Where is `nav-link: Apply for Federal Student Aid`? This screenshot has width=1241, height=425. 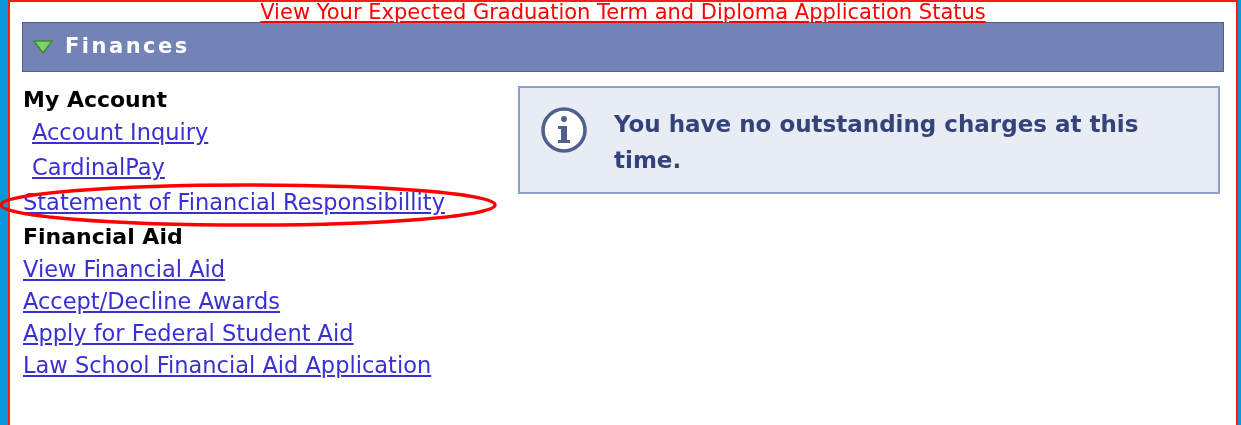
nav-link: Apply for Federal Student Aid is located at coordinates (188, 333).